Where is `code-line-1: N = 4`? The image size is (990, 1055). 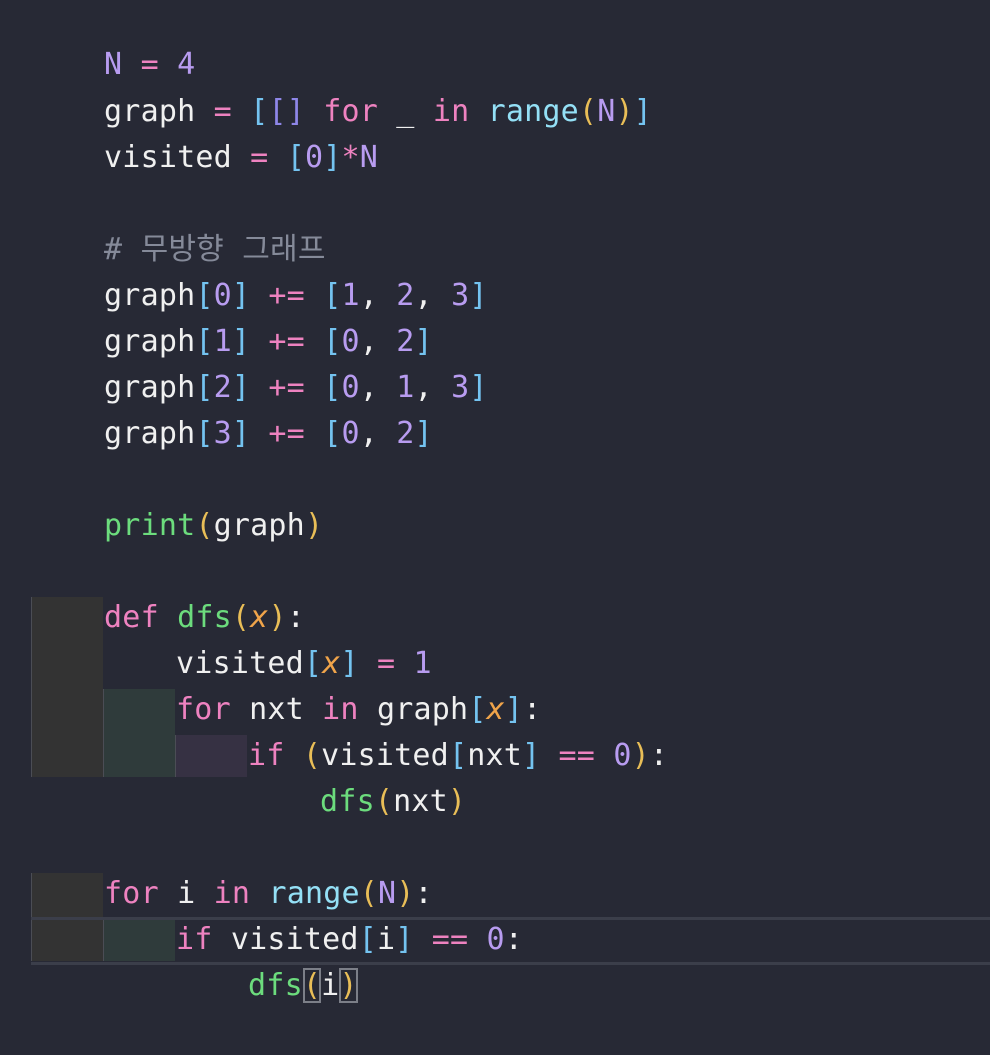 code-line-1: N = 4 is located at coordinates (113, 41).